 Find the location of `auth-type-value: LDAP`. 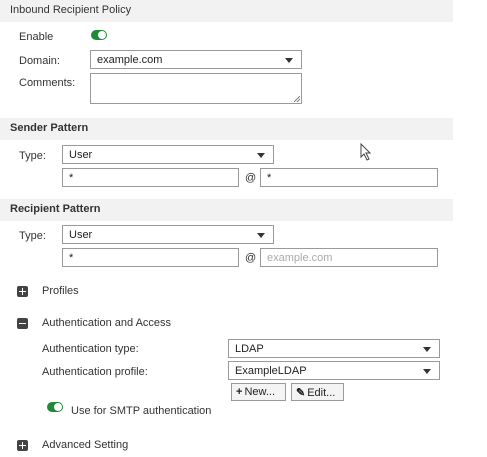

auth-type-value: LDAP is located at coordinates (249, 349).